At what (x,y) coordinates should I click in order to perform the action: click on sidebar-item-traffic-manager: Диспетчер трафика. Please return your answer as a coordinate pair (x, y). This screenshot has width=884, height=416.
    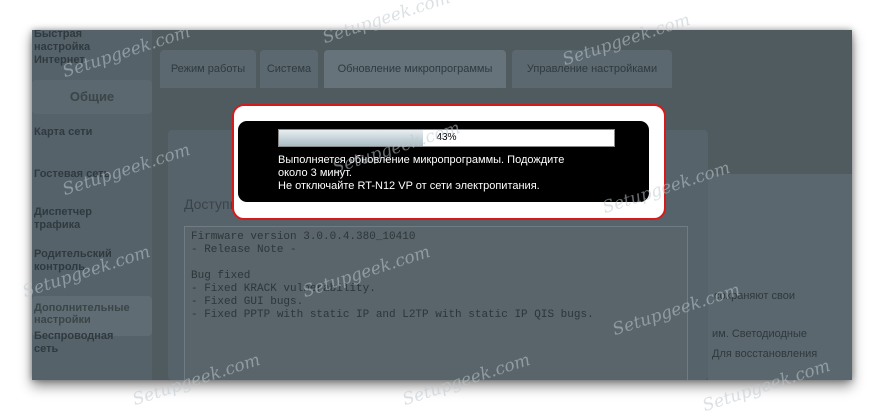
    Looking at the image, I should click on (92, 219).